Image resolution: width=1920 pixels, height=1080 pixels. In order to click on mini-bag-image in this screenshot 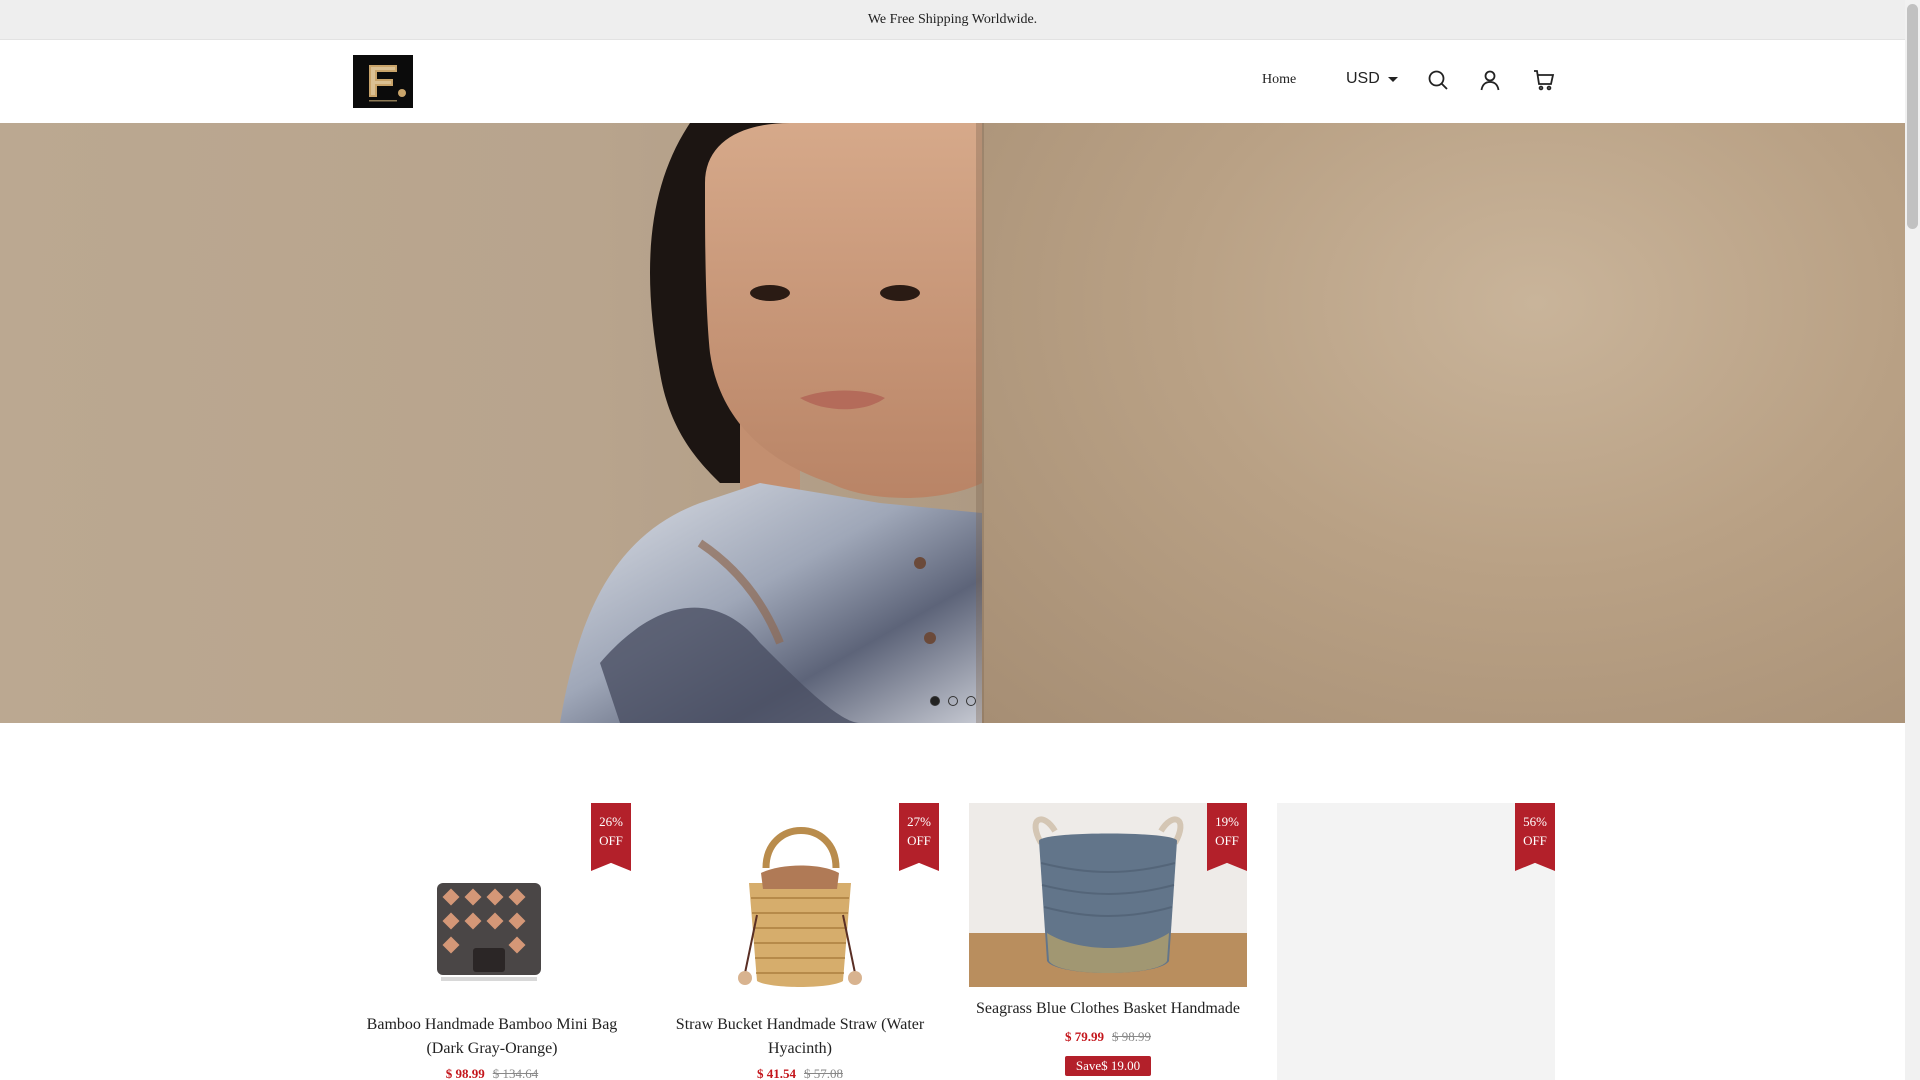, I will do `click(489, 932)`.